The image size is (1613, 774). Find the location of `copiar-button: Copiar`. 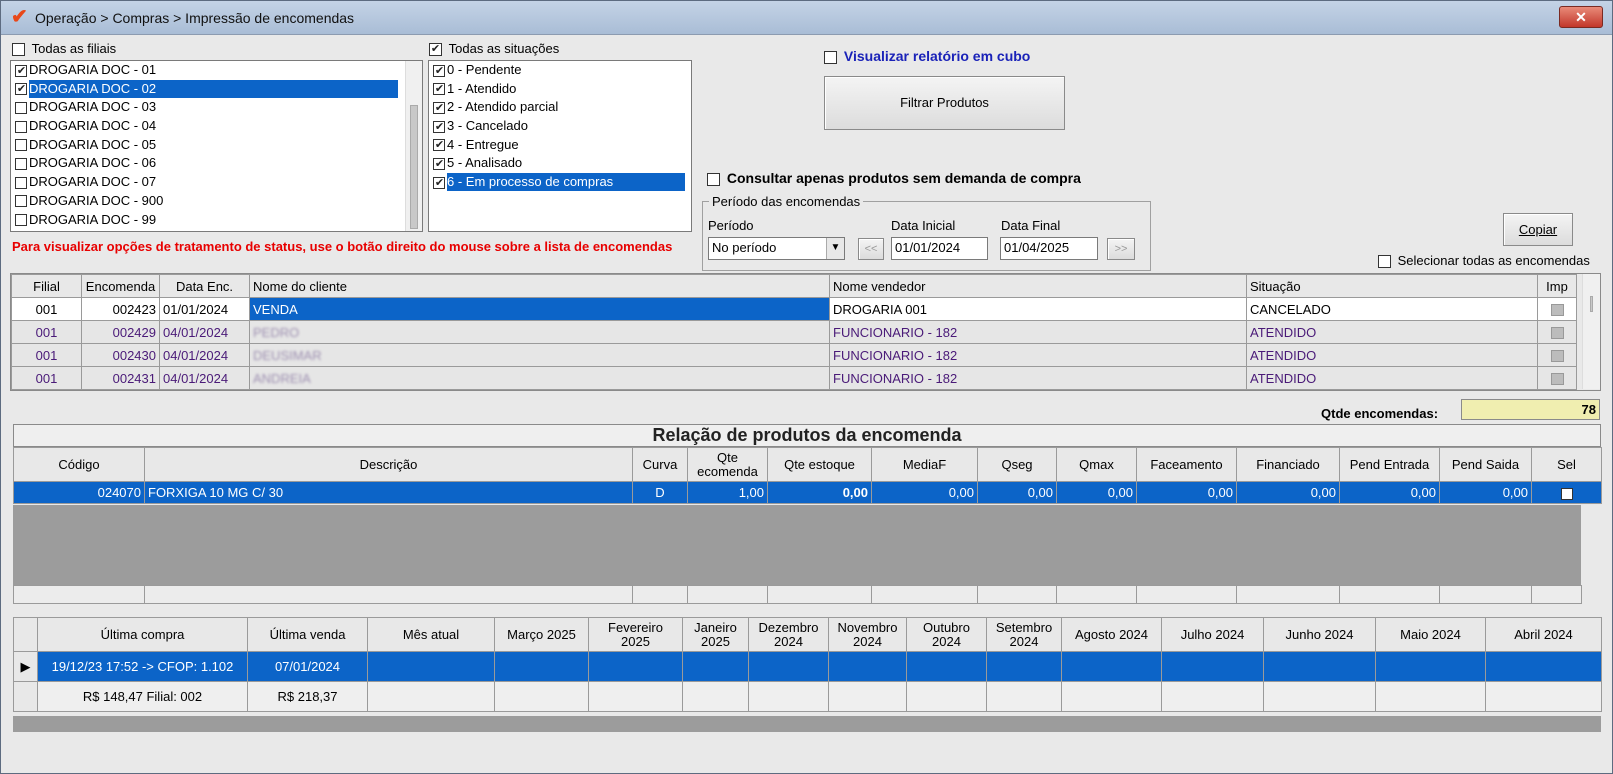

copiar-button: Copiar is located at coordinates (1538, 229).